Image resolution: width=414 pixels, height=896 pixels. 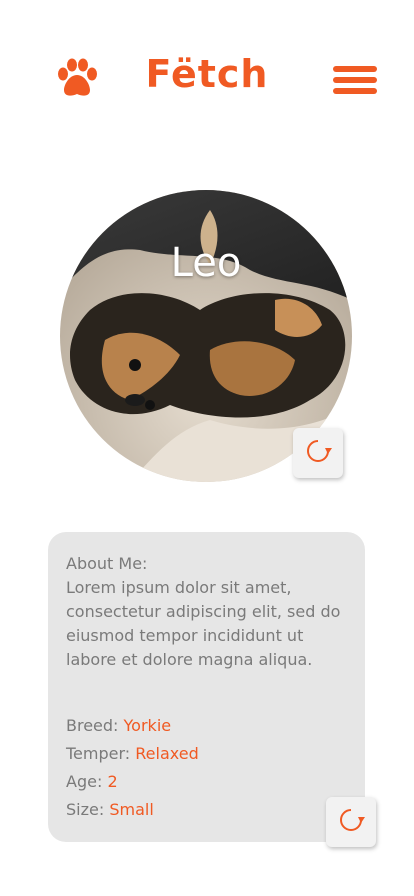 What do you see at coordinates (85, 809) in the screenshot?
I see `size-label: Size:` at bounding box center [85, 809].